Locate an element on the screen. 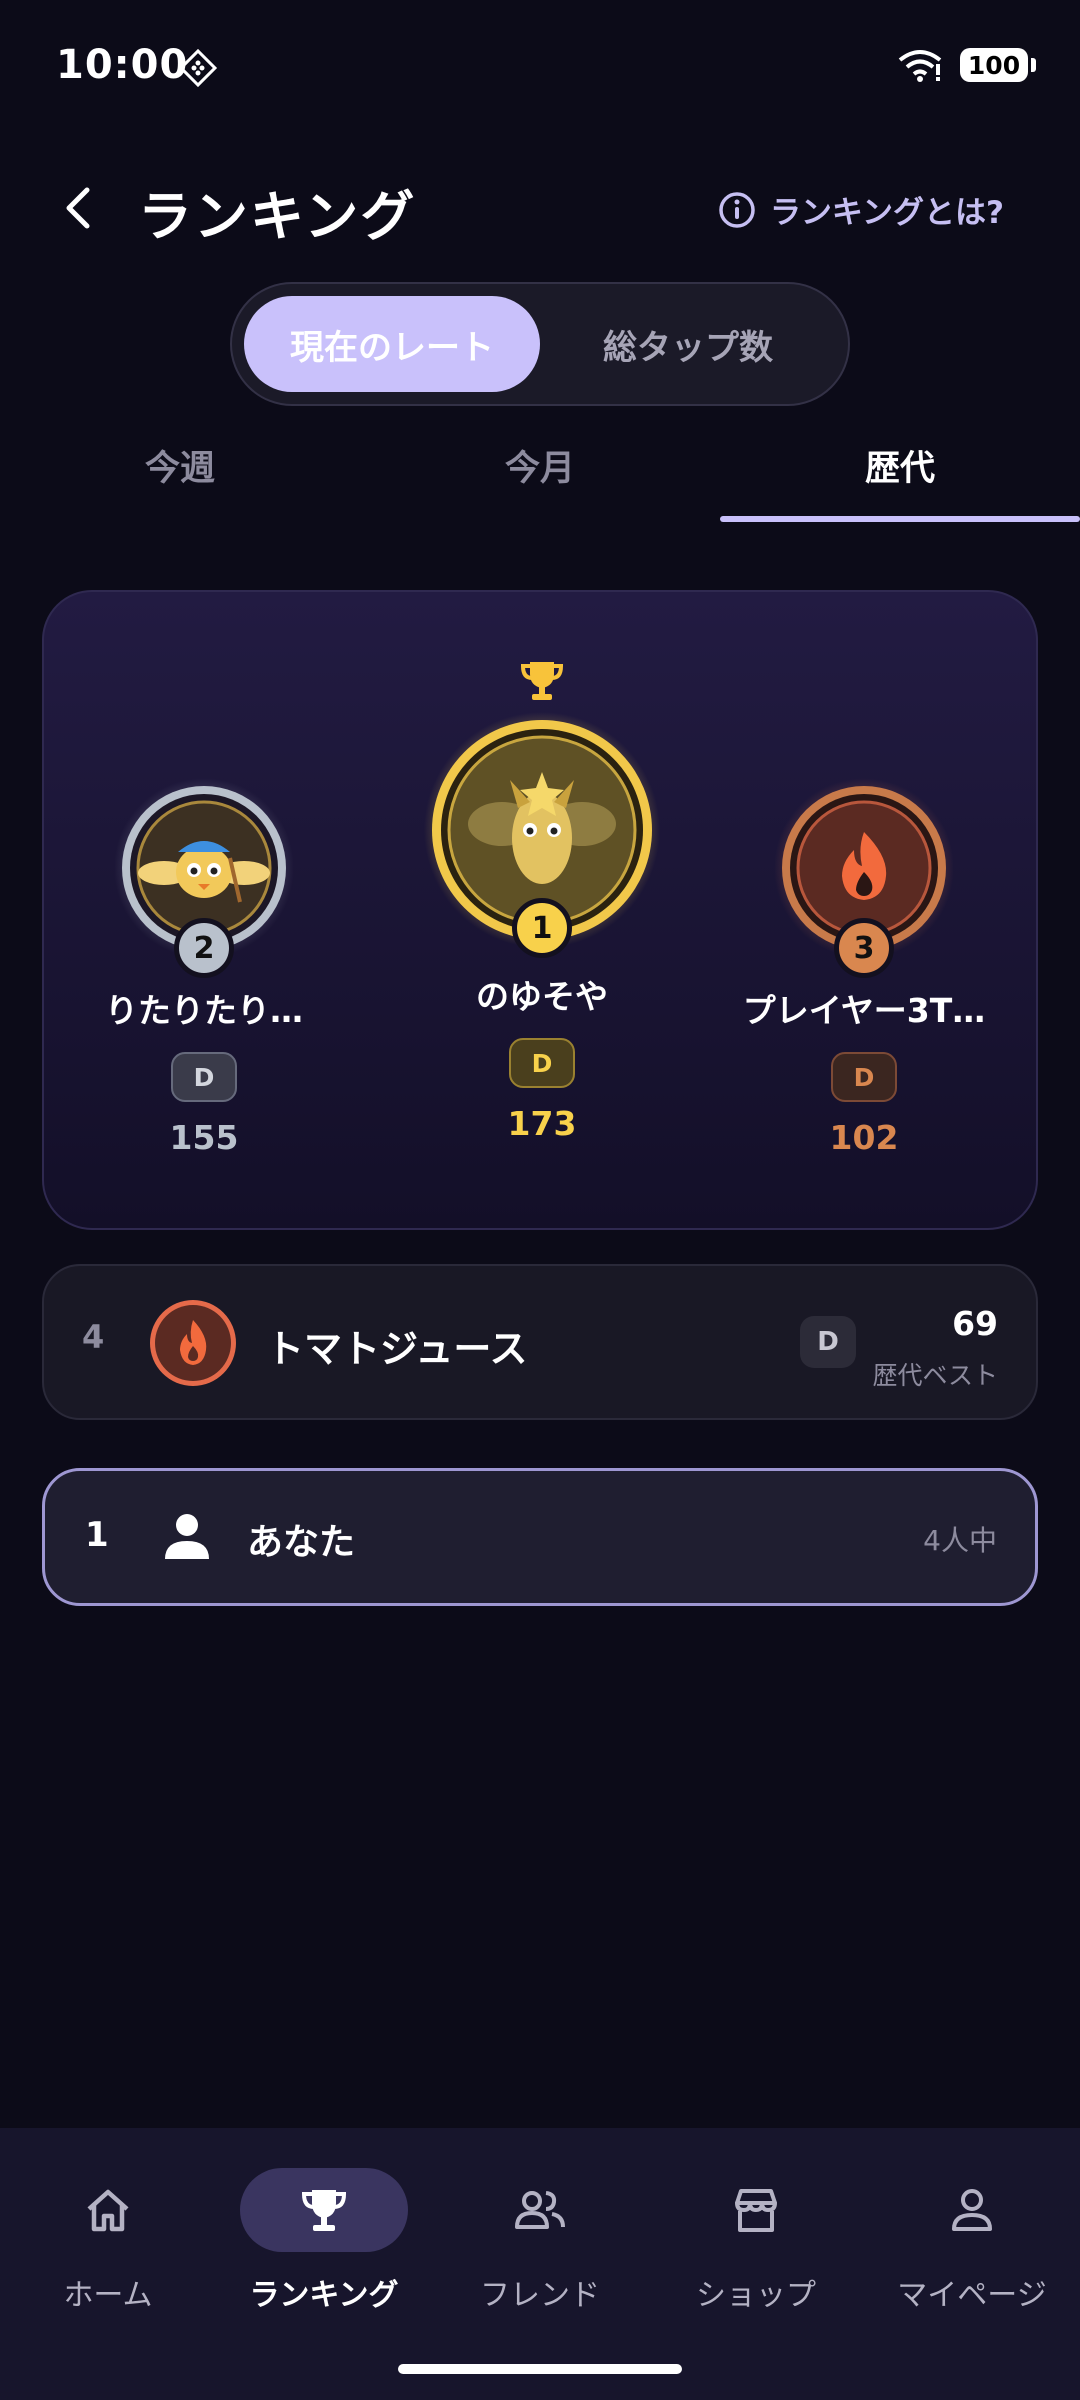 This screenshot has height=2400, width=1080. nav-home: ホーム is located at coordinates (108, 2241).